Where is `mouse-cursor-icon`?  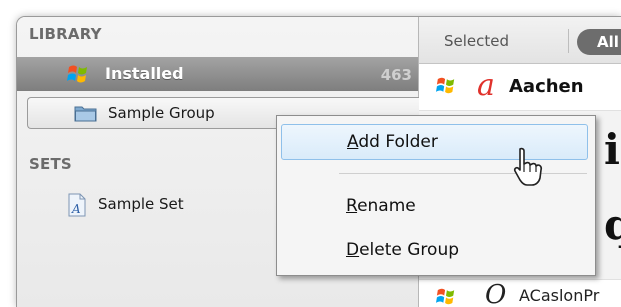 mouse-cursor-icon is located at coordinates (528, 166).